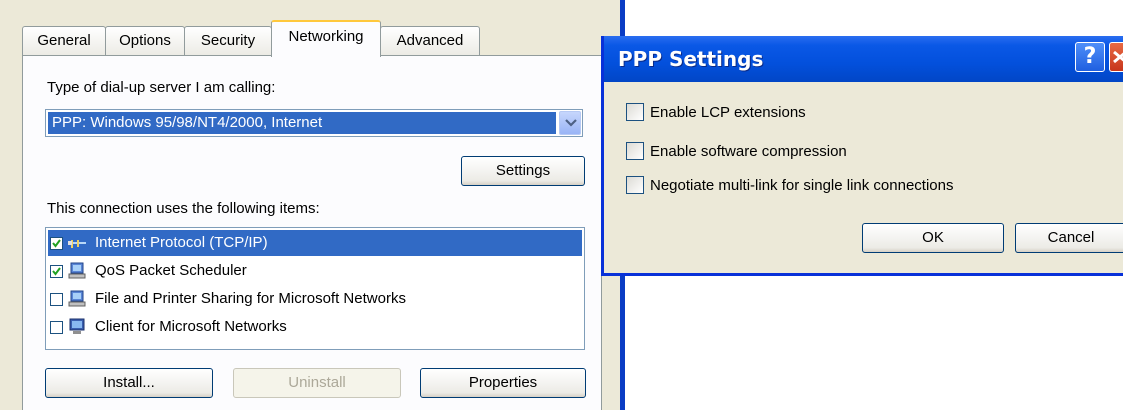 This screenshot has height=410, width=1123. What do you see at coordinates (171, 270) in the screenshot?
I see `list-item-label: QoS Packet Scheduler` at bounding box center [171, 270].